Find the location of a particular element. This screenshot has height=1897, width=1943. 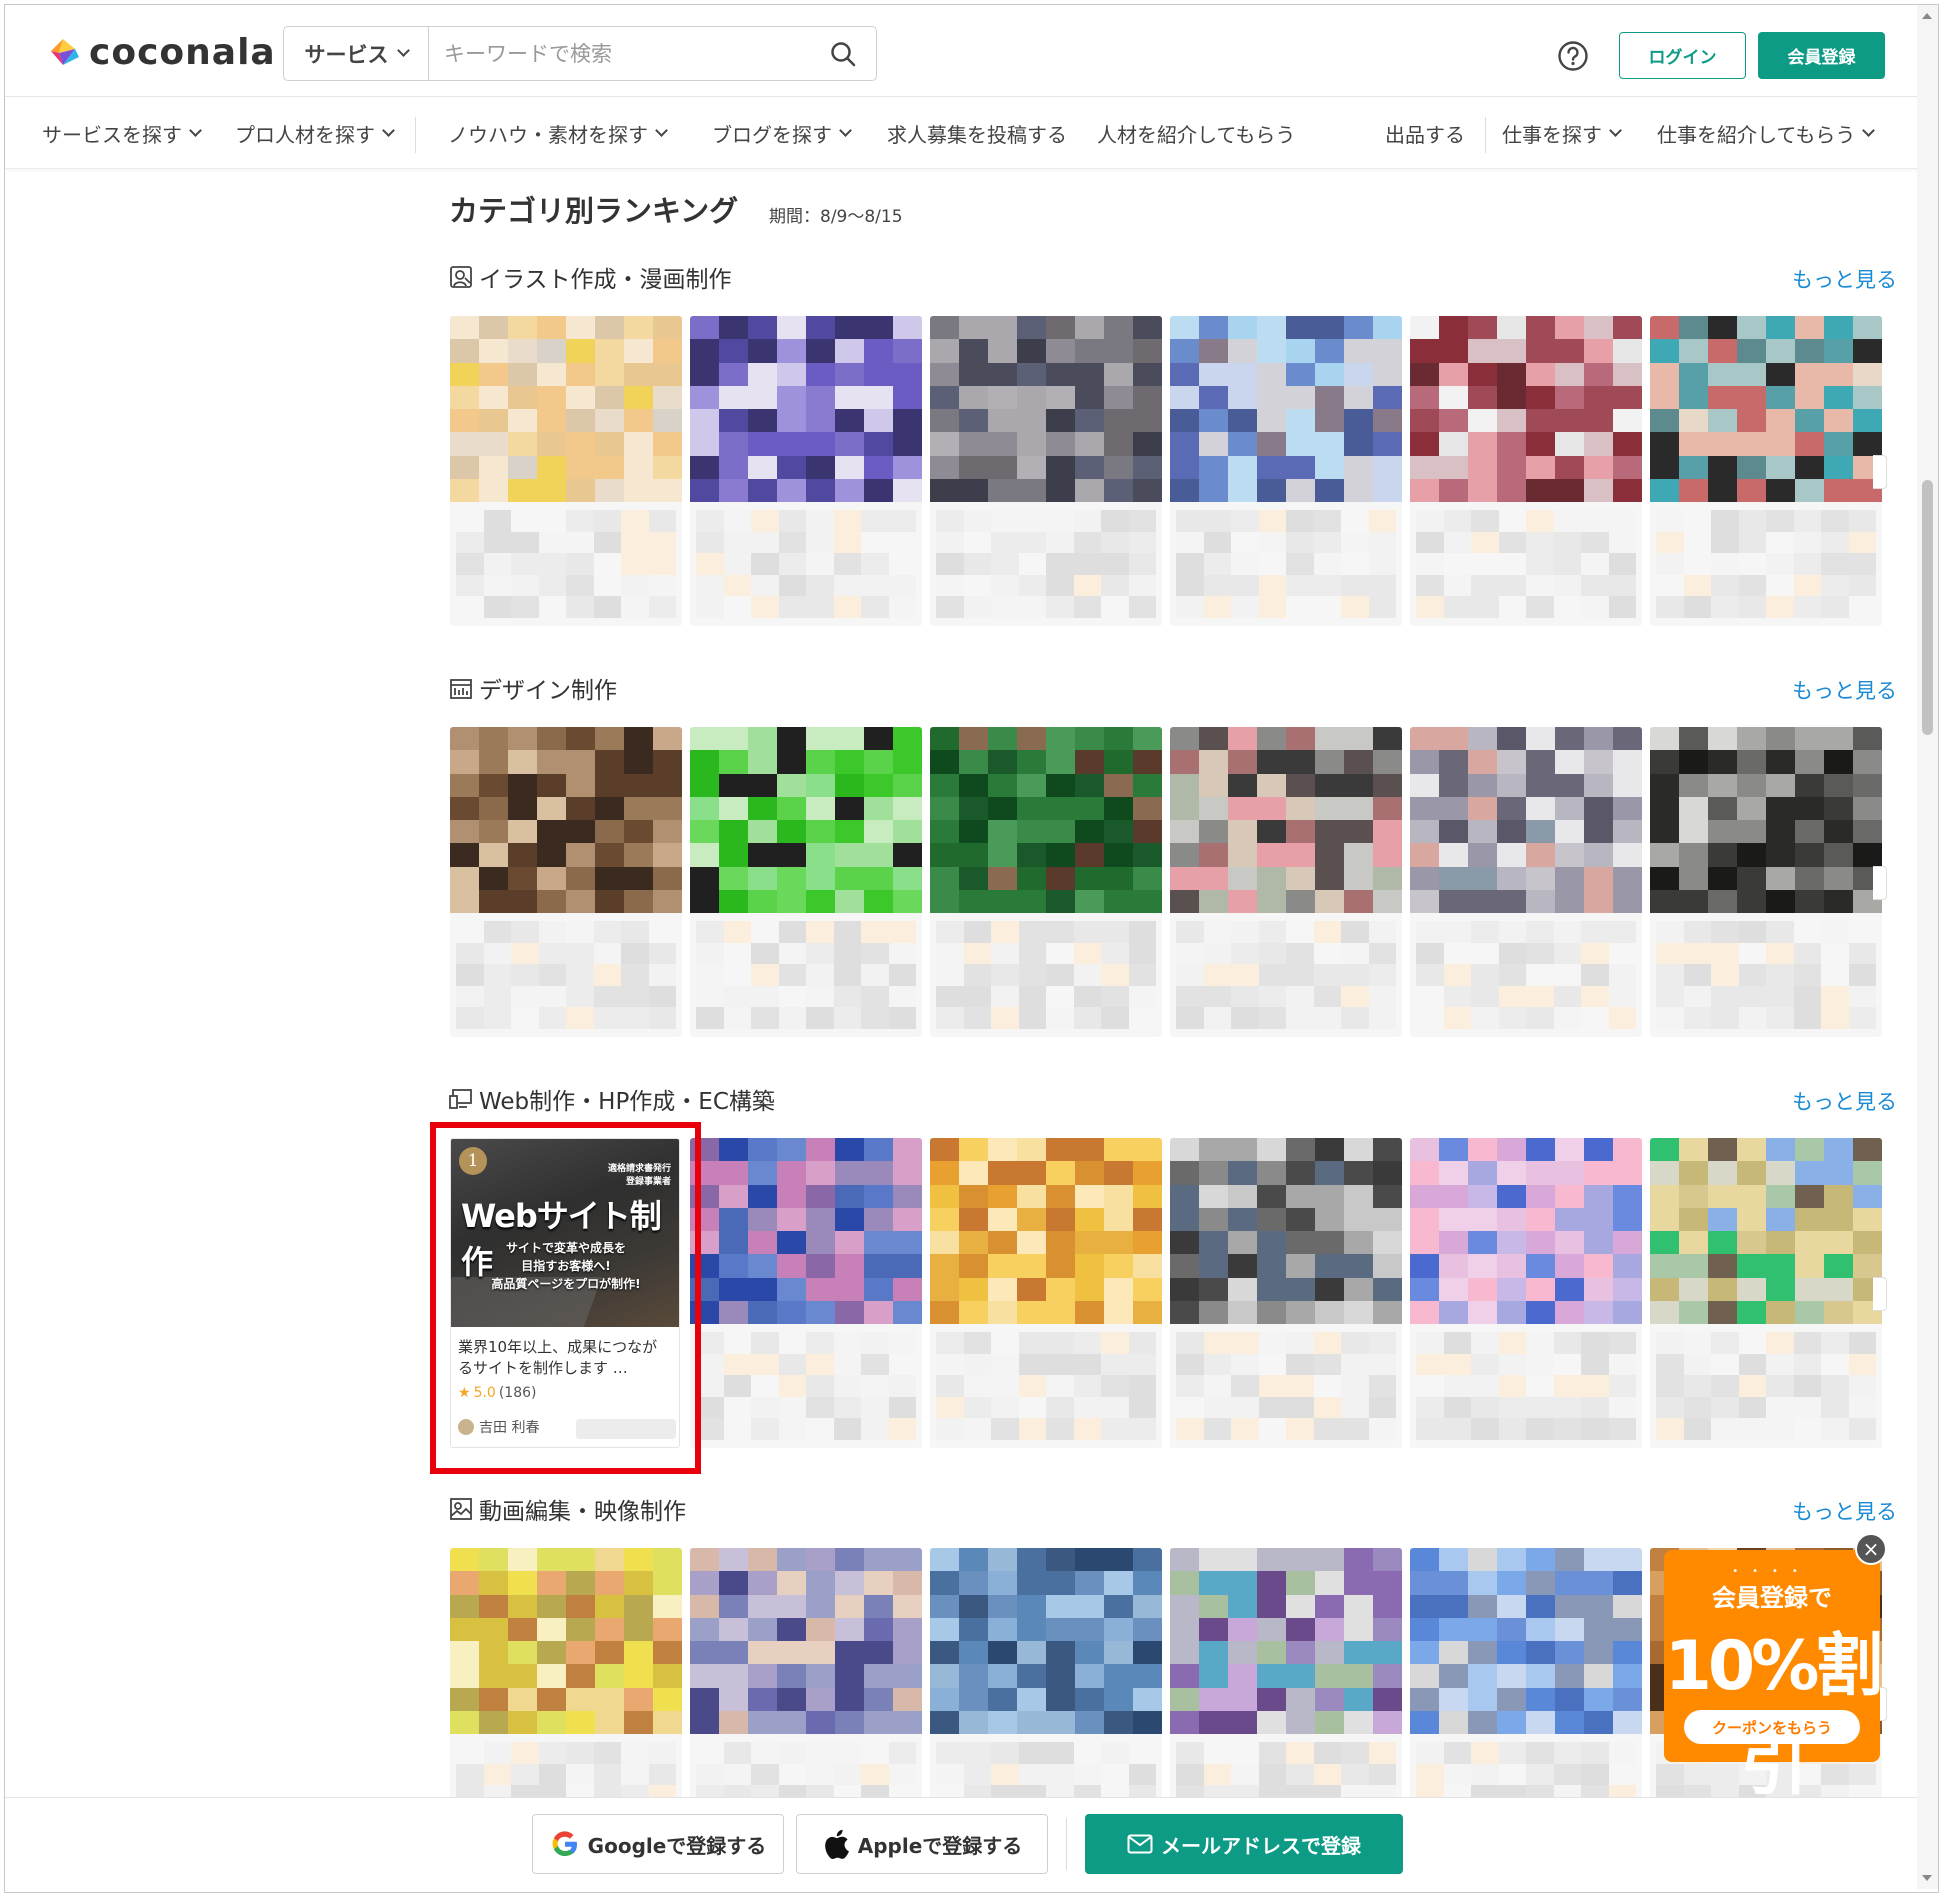

nav-item-find-blogs: ブログを探す is located at coordinates (782, 133).